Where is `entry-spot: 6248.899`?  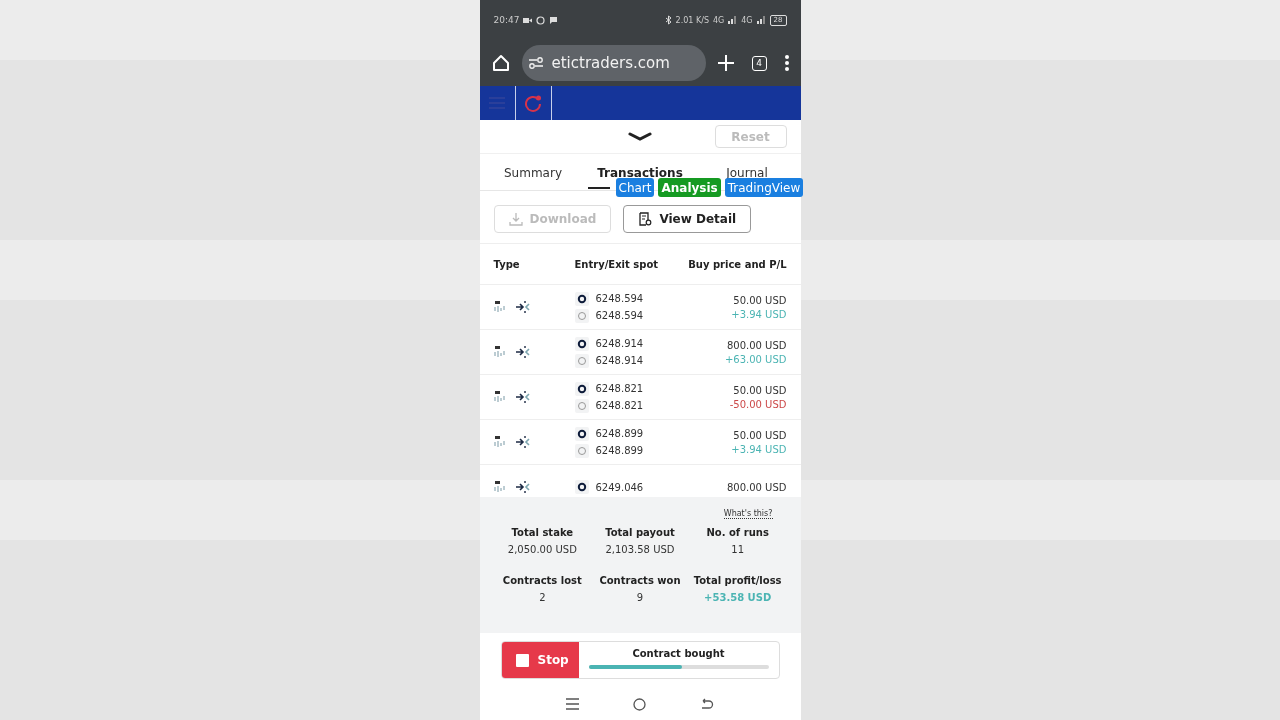 entry-spot: 6248.899 is located at coordinates (619, 433).